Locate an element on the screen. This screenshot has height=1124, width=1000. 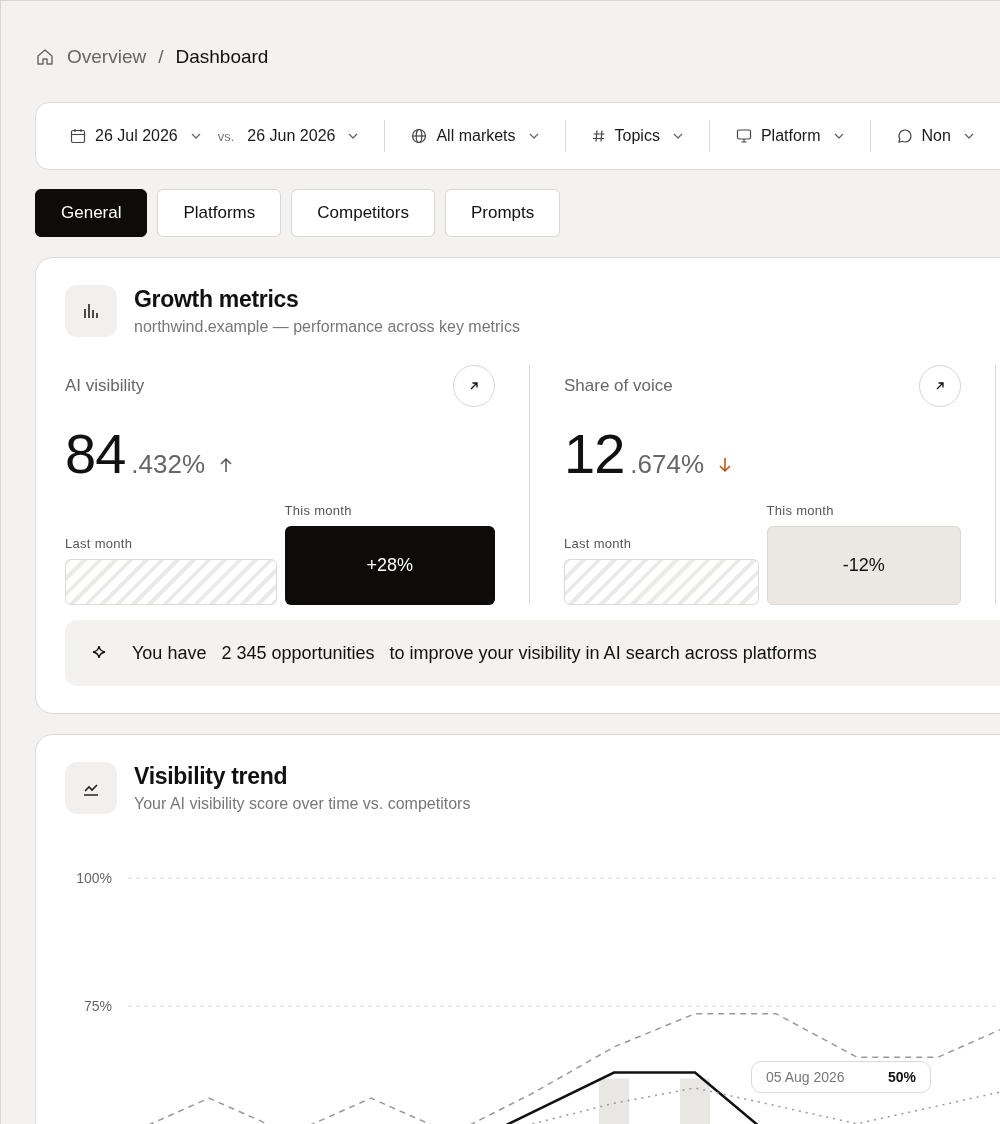
opportunity-count: 2 345 opportunities is located at coordinates (298, 653).